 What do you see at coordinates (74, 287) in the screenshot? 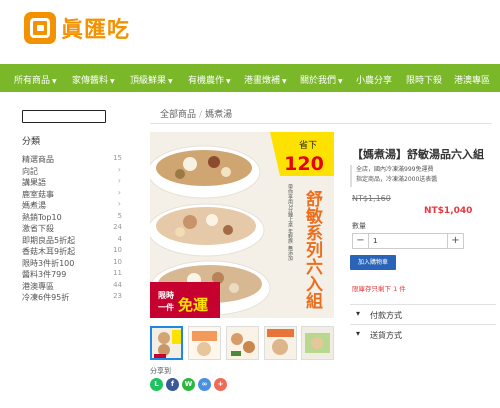
I see `category-item: 港澳專區 44` at bounding box center [74, 287].